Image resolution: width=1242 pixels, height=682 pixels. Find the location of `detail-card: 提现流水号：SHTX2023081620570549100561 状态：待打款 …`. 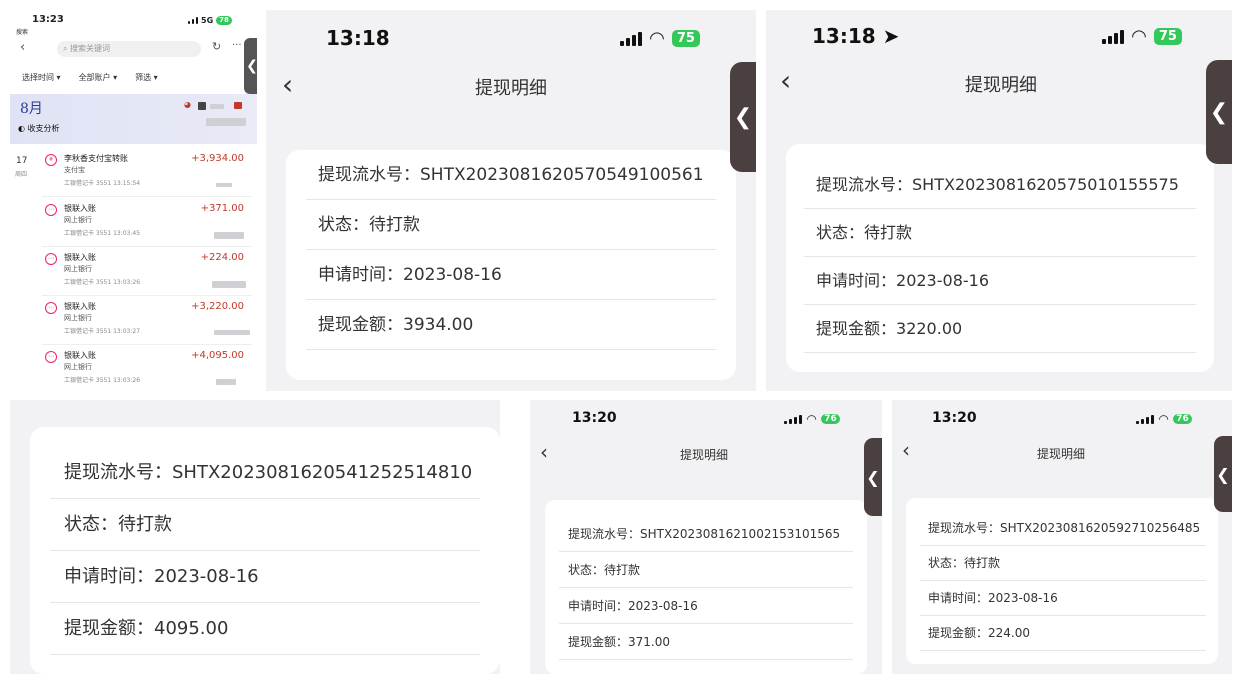

detail-card: 提现流水号：SHTX2023081620570549100561 状态：待打款 … is located at coordinates (511, 265).